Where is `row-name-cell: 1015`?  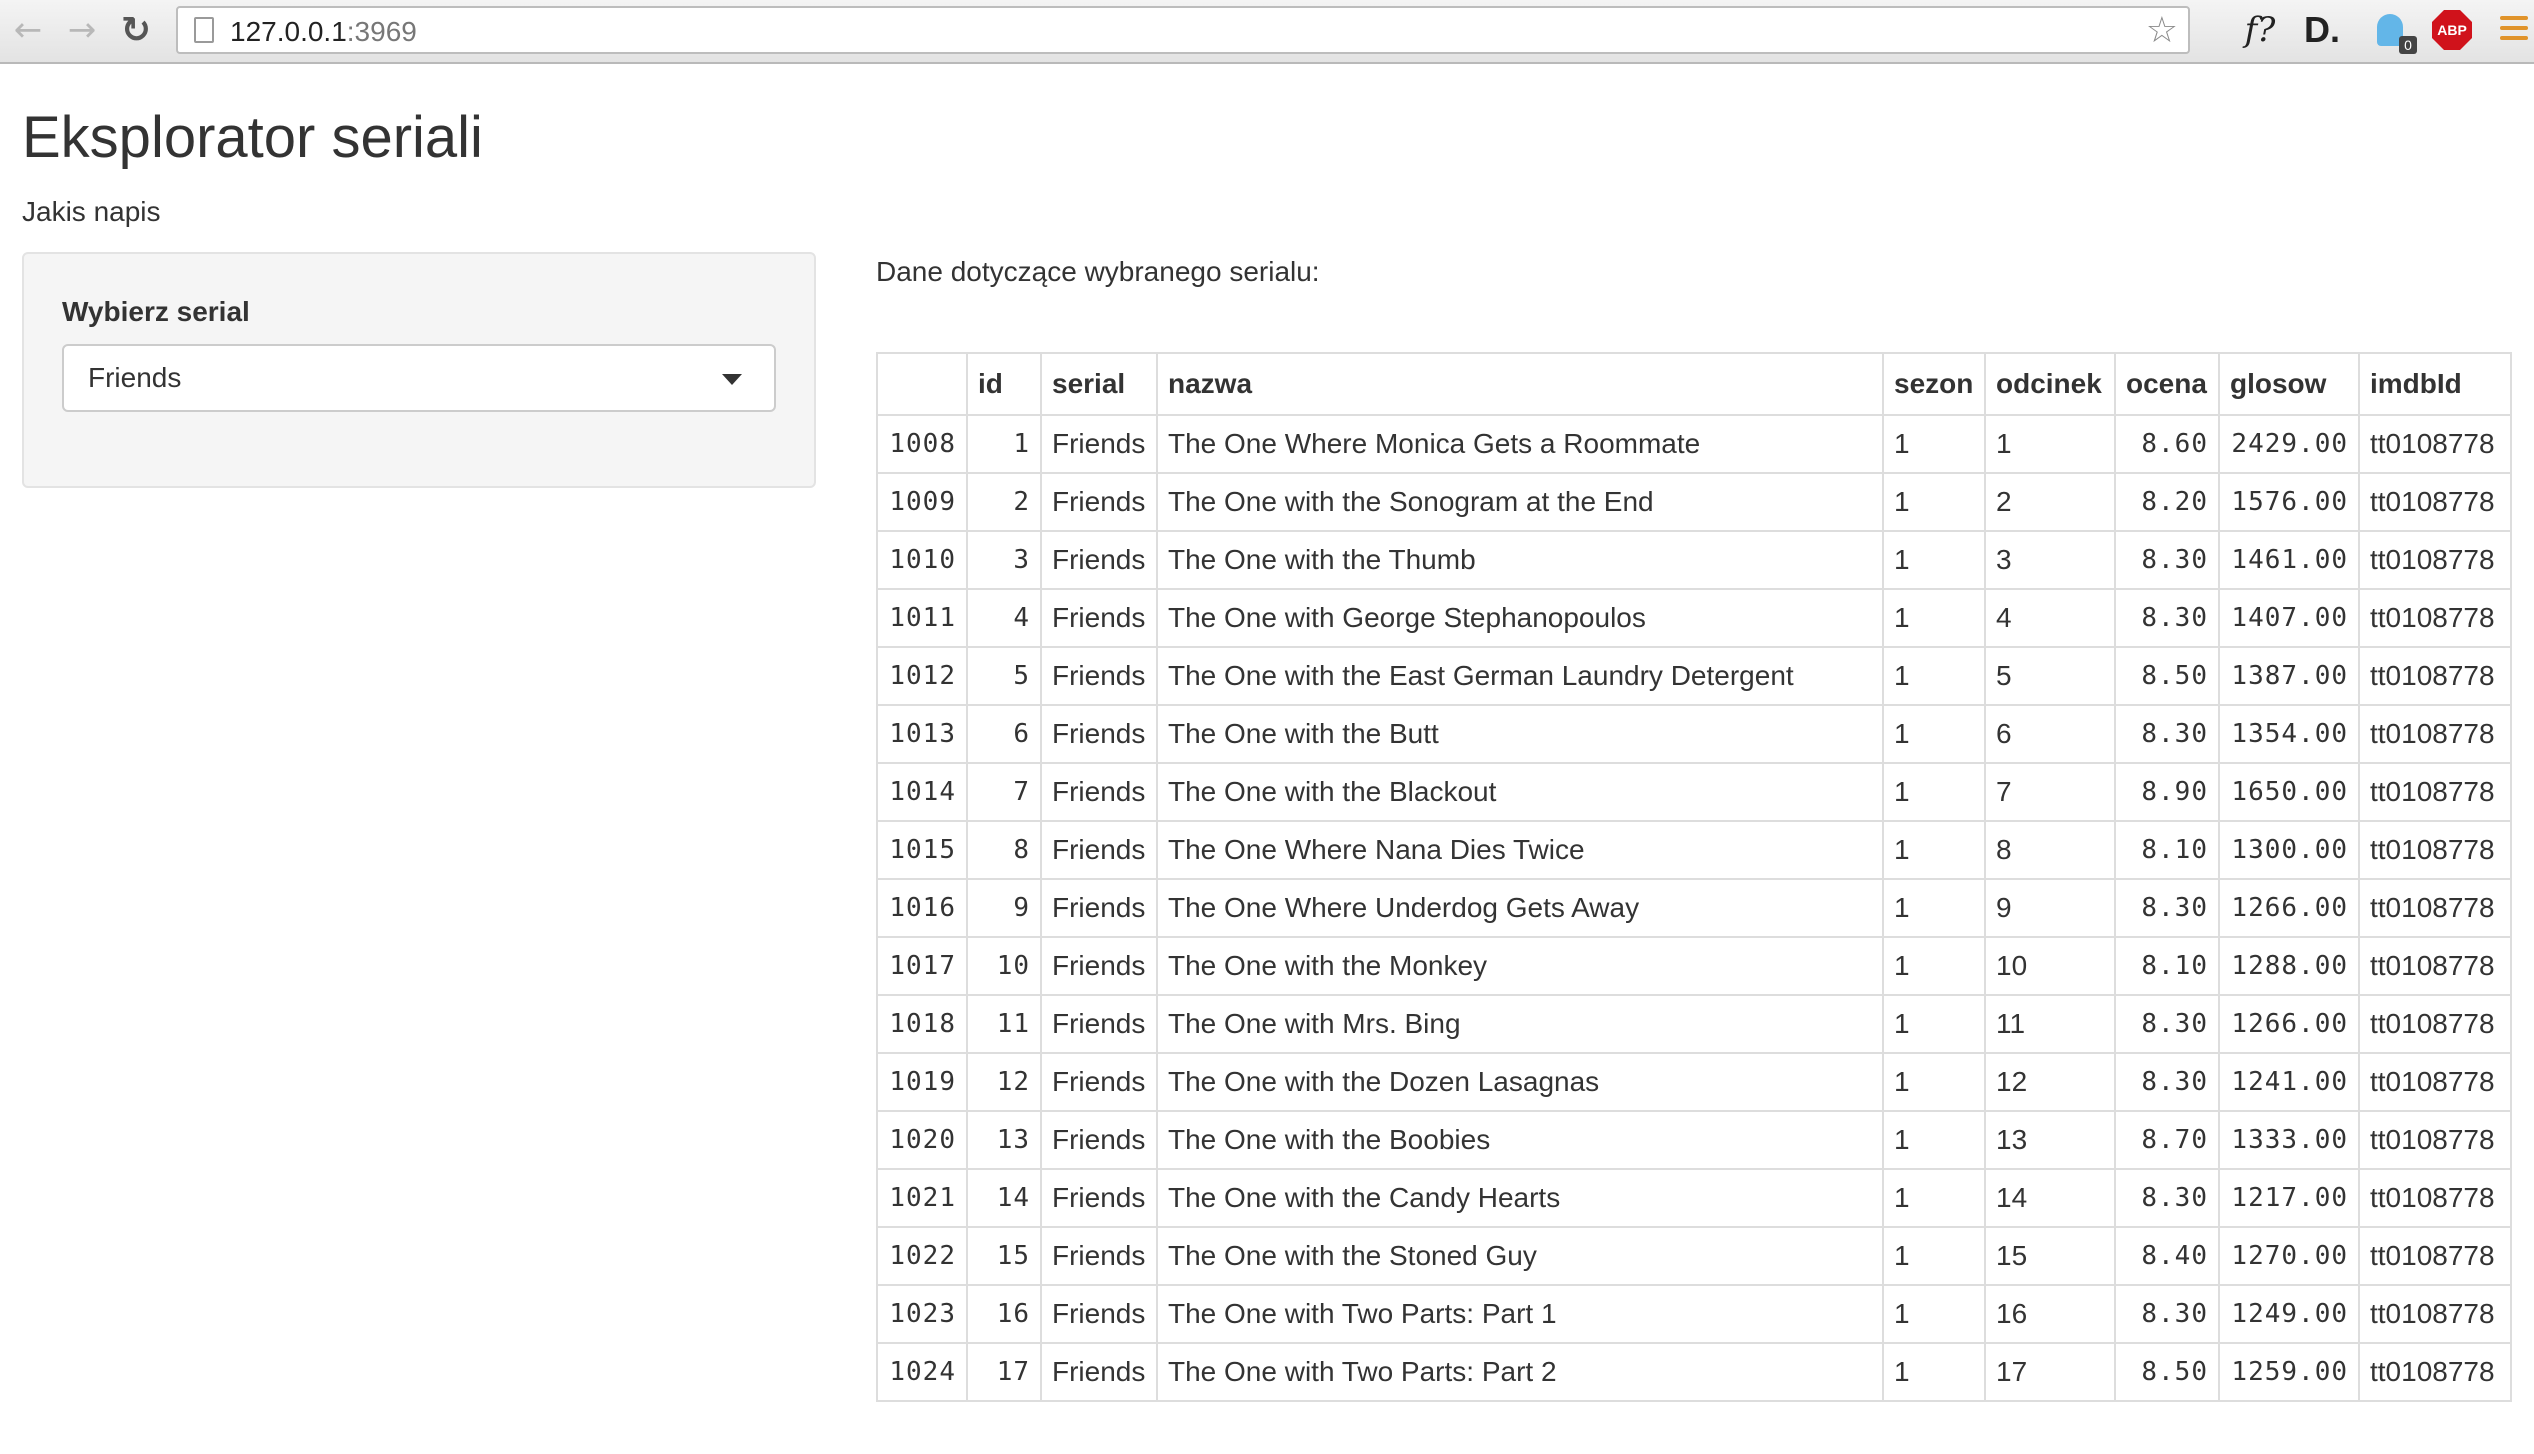 row-name-cell: 1015 is located at coordinates (922, 850).